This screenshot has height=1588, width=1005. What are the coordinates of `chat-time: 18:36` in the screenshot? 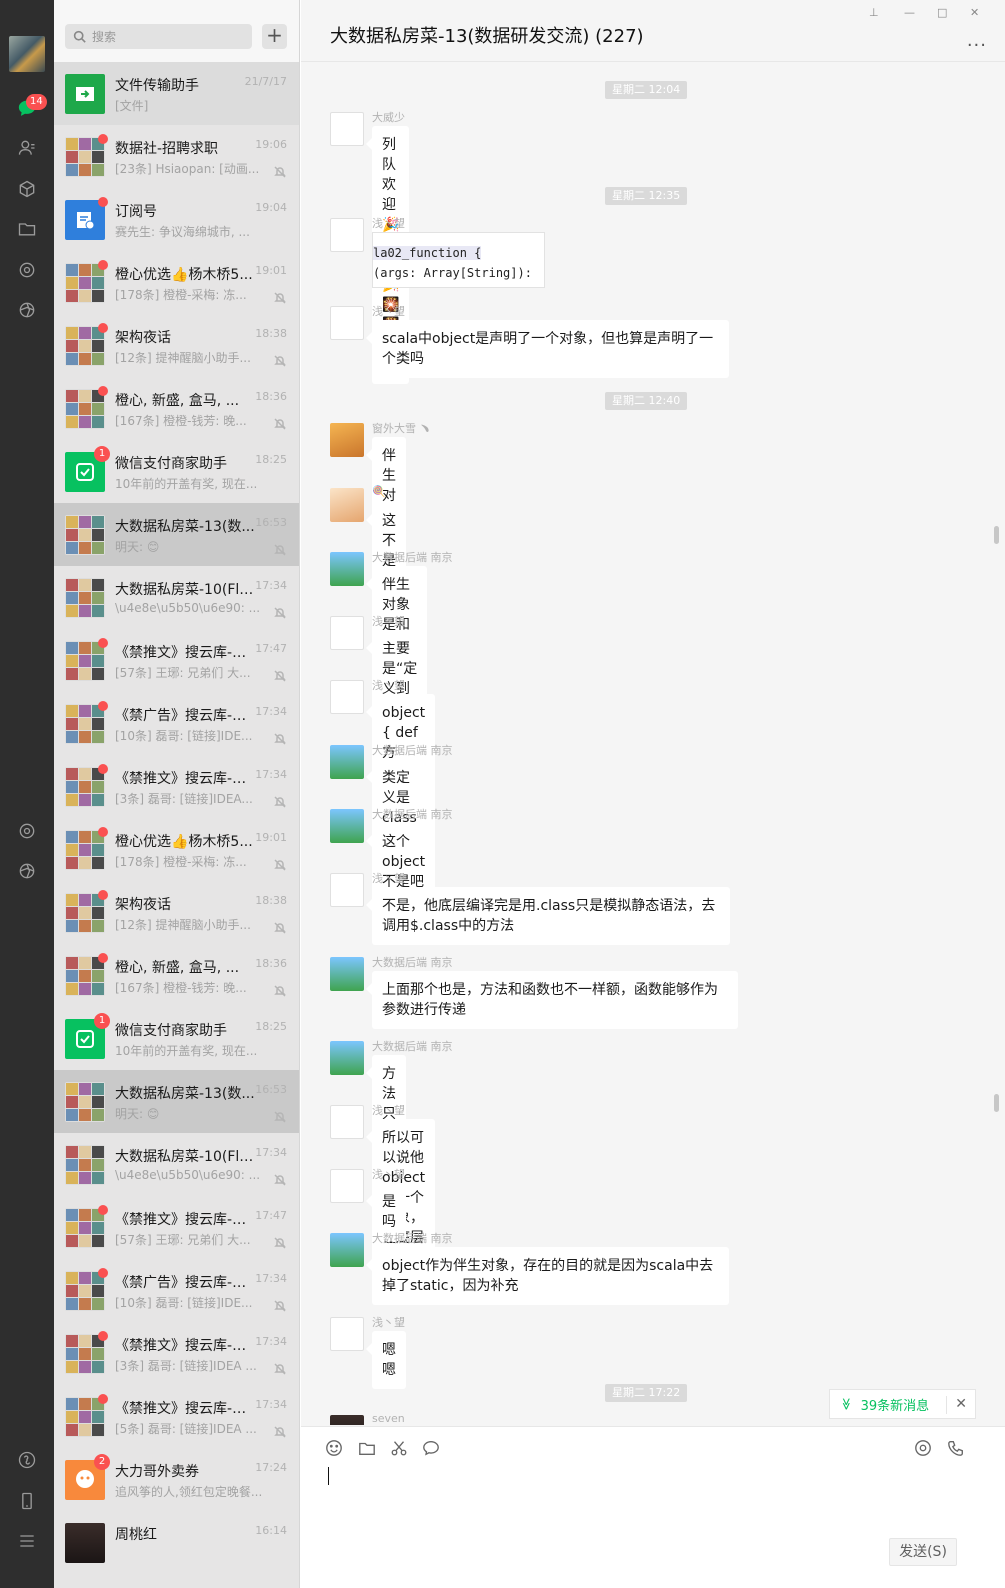 It's located at (271, 396).